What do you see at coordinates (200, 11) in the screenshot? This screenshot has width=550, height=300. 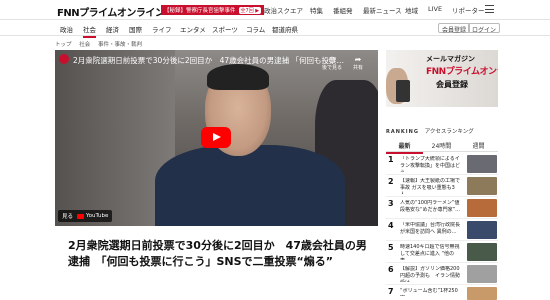 I see `promo-text: 【秘録】警察庁長官狙撃事件` at bounding box center [200, 11].